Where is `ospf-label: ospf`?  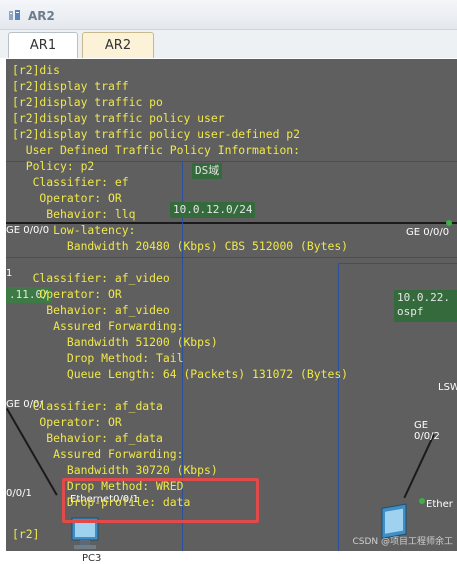
ospf-label: ospf is located at coordinates (410, 311).